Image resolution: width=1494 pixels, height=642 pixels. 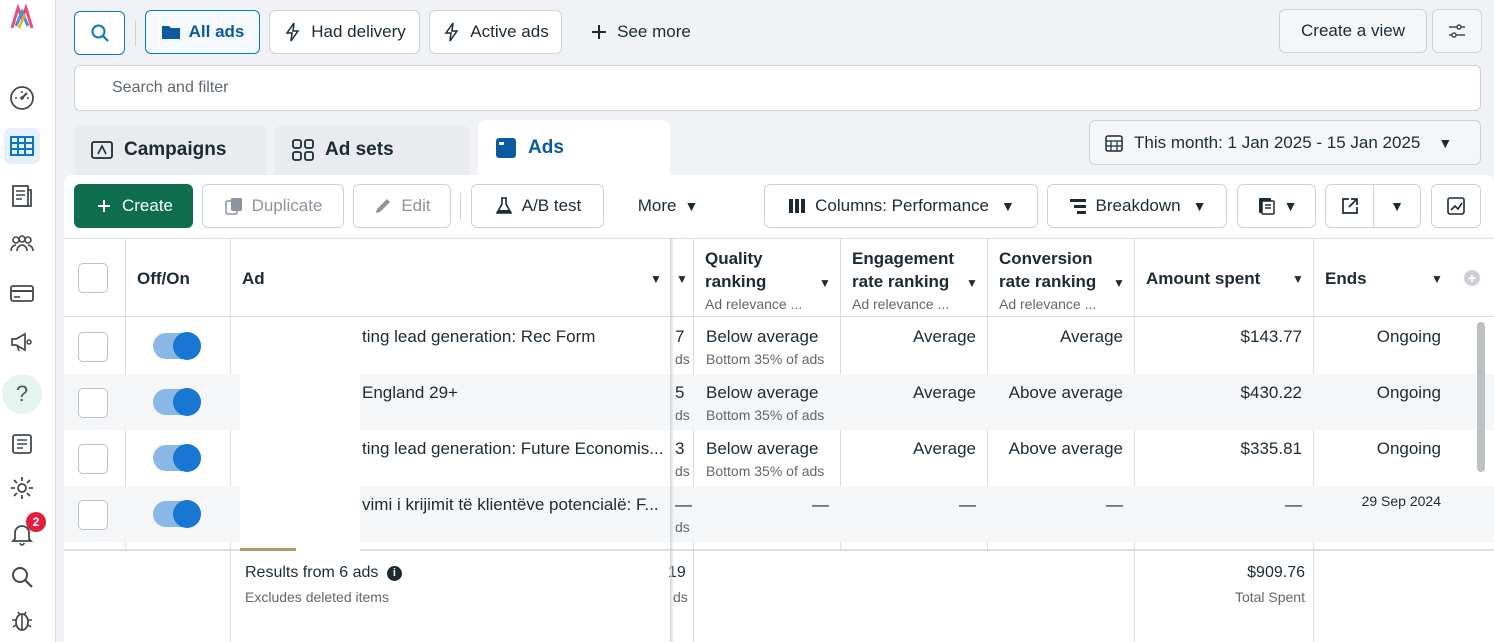 I want to click on header-ad-label: Ad, so click(x=253, y=278).